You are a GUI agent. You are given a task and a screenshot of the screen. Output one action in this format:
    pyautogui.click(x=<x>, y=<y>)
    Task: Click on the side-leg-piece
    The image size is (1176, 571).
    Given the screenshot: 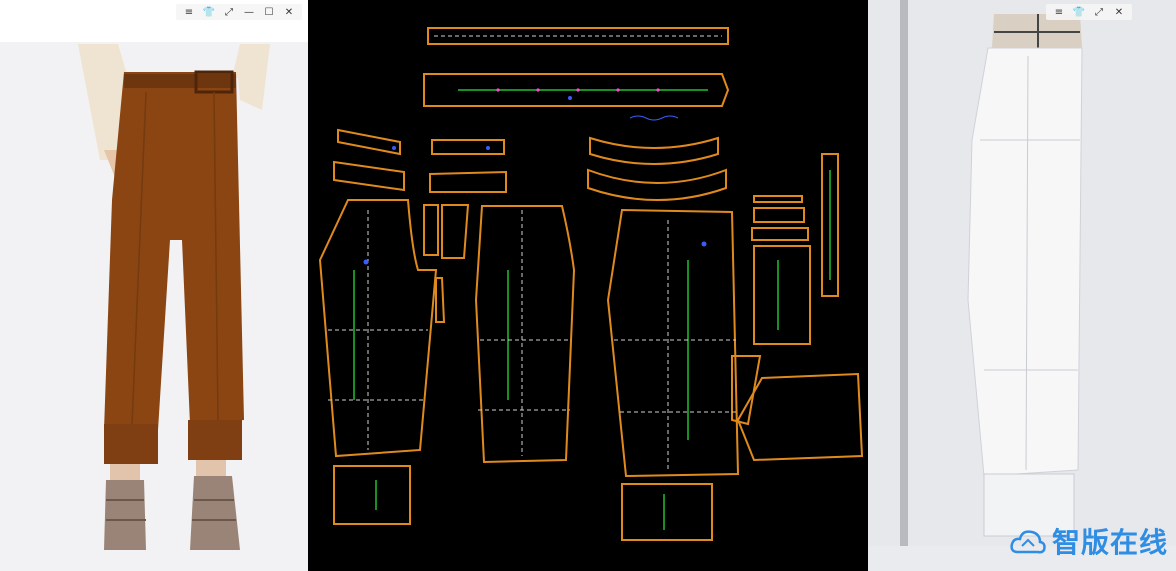 What is the action you would take?
    pyautogui.click(x=673, y=343)
    